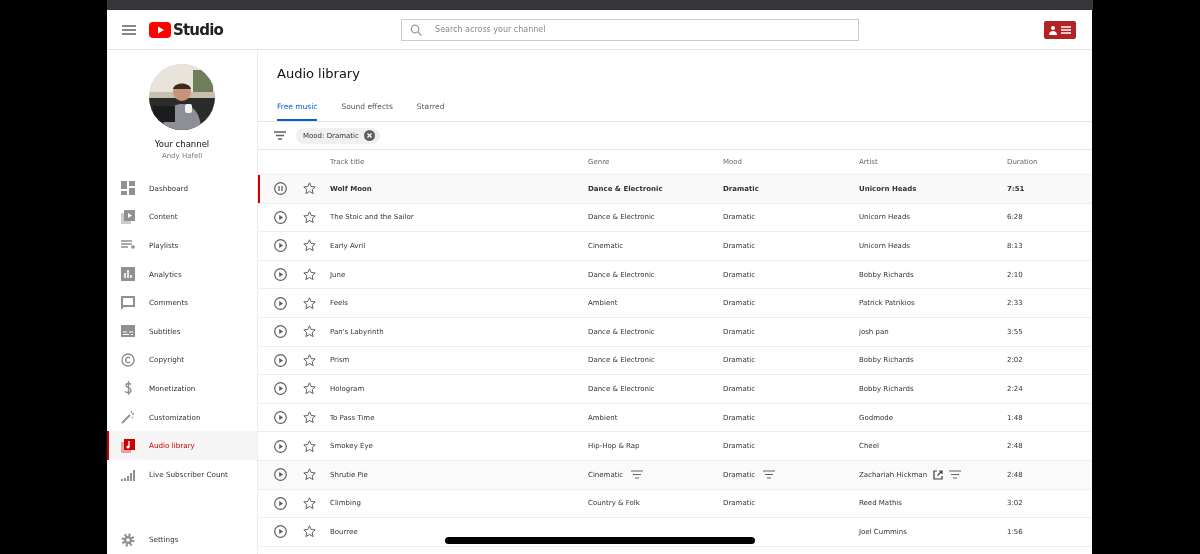 This screenshot has width=1200, height=554. Describe the element at coordinates (198, 29) in the screenshot. I see `logo-text: Studio` at that location.